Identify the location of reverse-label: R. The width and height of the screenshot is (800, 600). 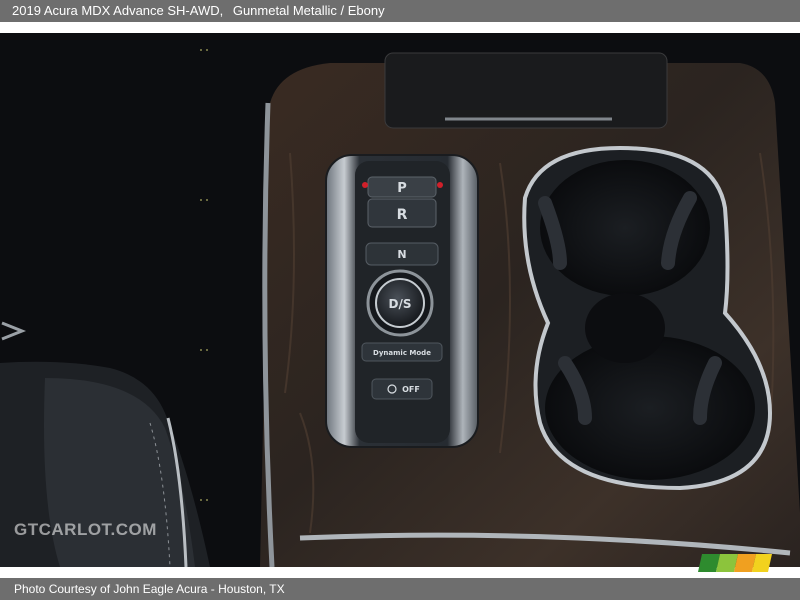
(402, 215).